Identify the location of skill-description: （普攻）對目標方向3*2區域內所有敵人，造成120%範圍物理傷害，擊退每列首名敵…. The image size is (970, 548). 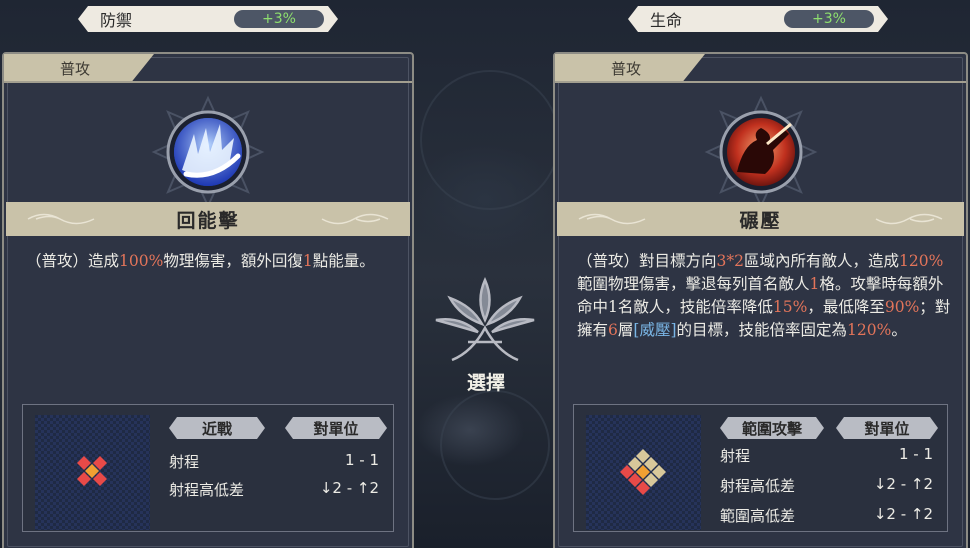
(764, 296).